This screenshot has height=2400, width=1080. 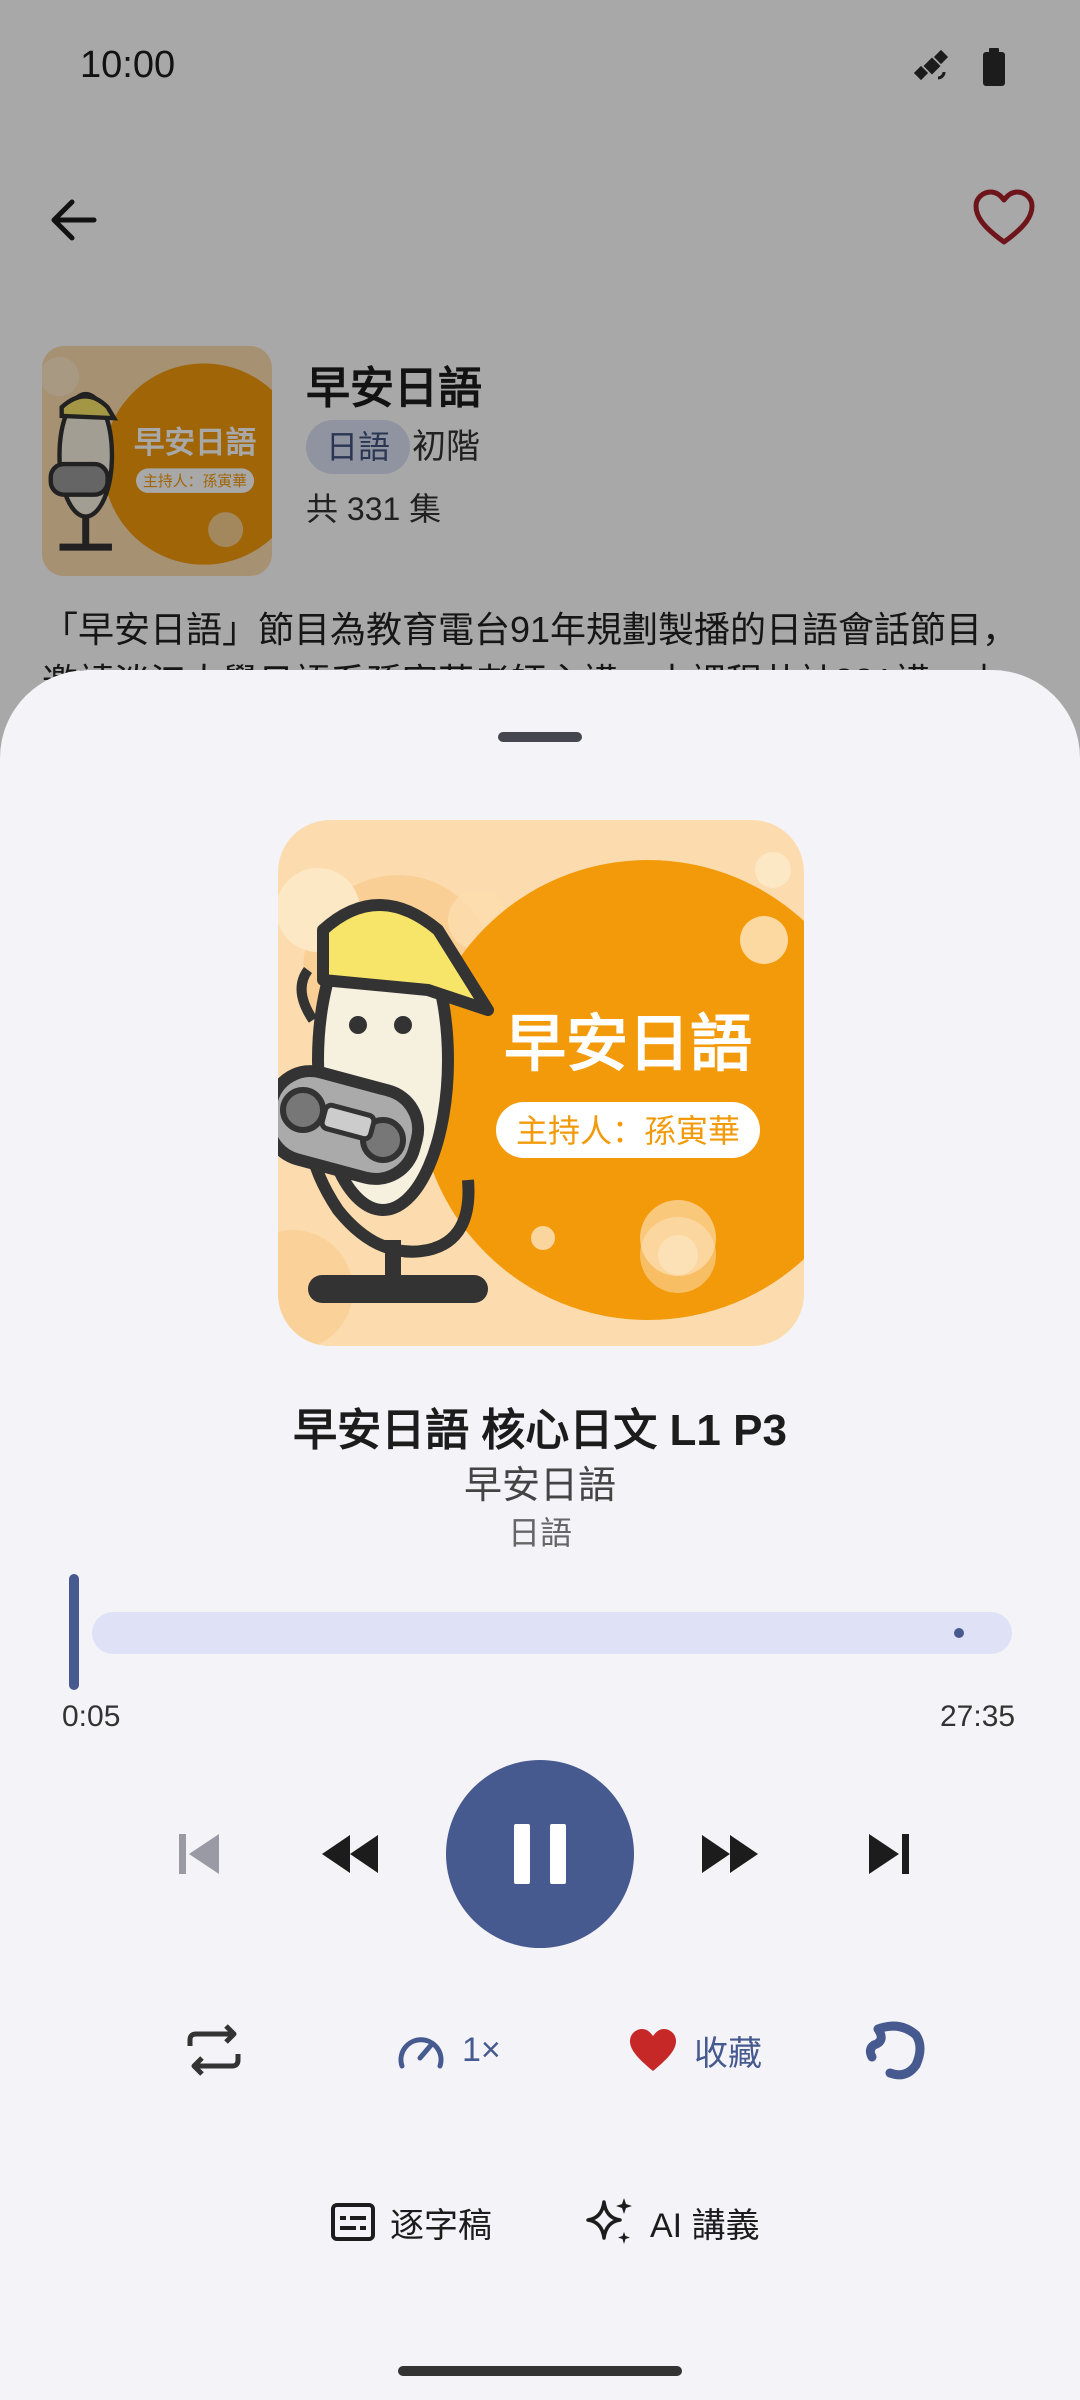 I want to click on sparkle-icon, so click(x=609, y=2221).